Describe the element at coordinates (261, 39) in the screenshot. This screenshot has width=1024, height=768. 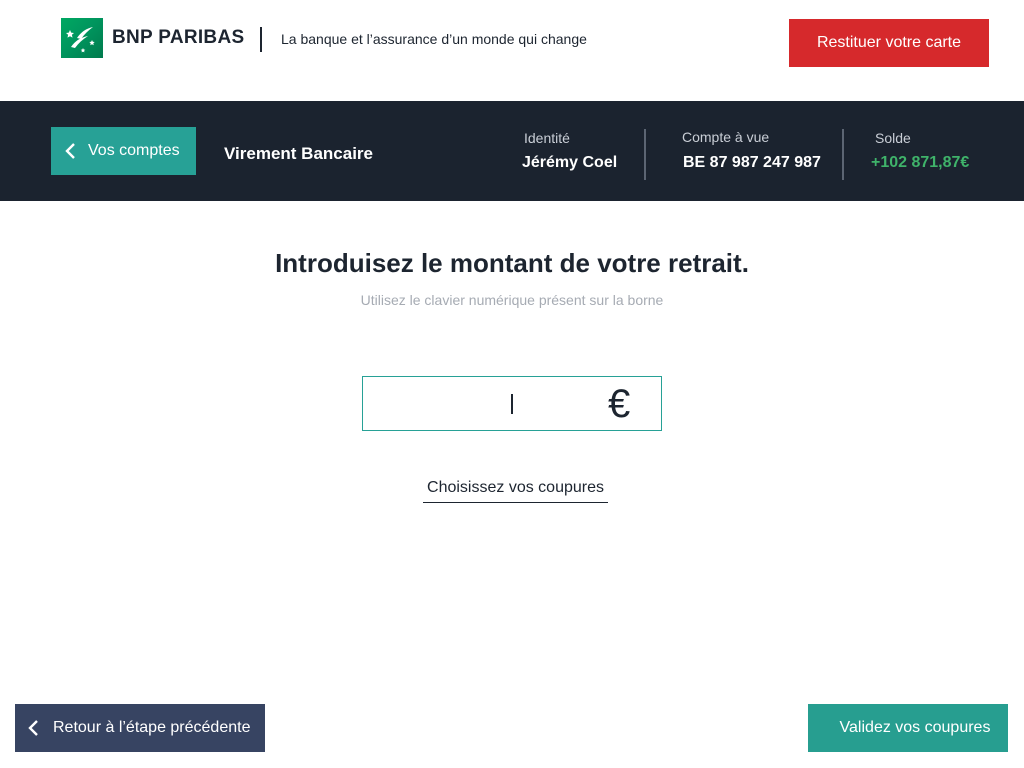
I see `brand-divider` at that location.